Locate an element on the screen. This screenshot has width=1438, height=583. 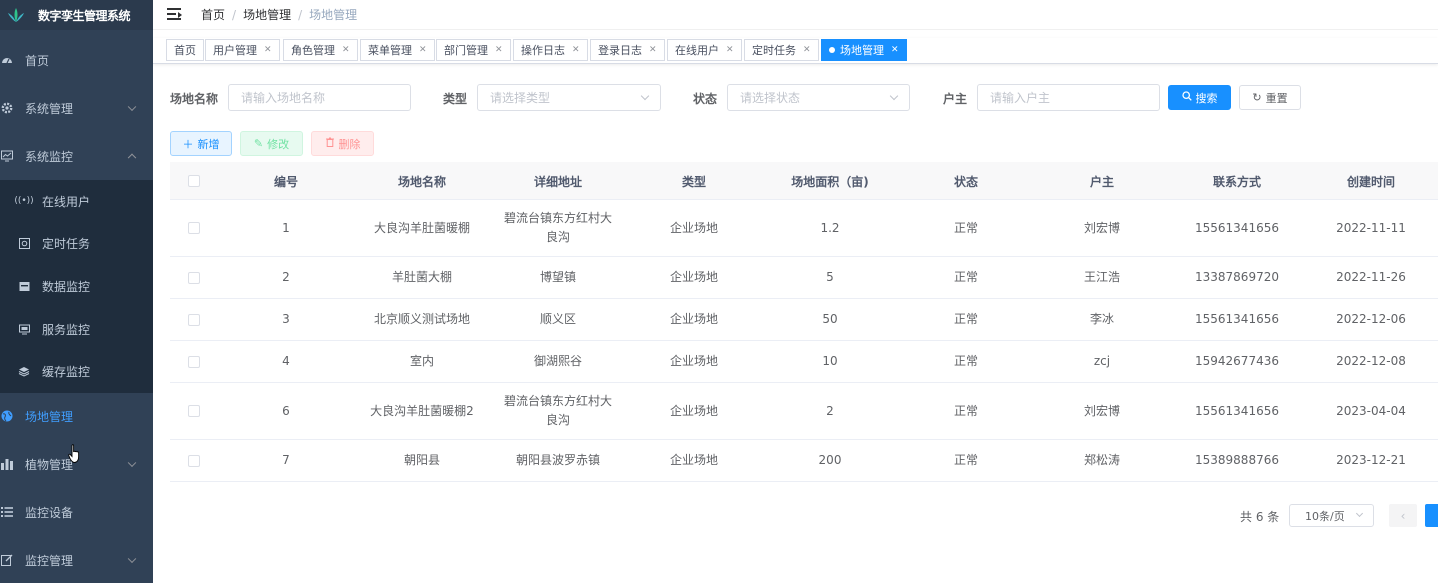
submenu-item-jobs: 定时任务 is located at coordinates (76, 243).